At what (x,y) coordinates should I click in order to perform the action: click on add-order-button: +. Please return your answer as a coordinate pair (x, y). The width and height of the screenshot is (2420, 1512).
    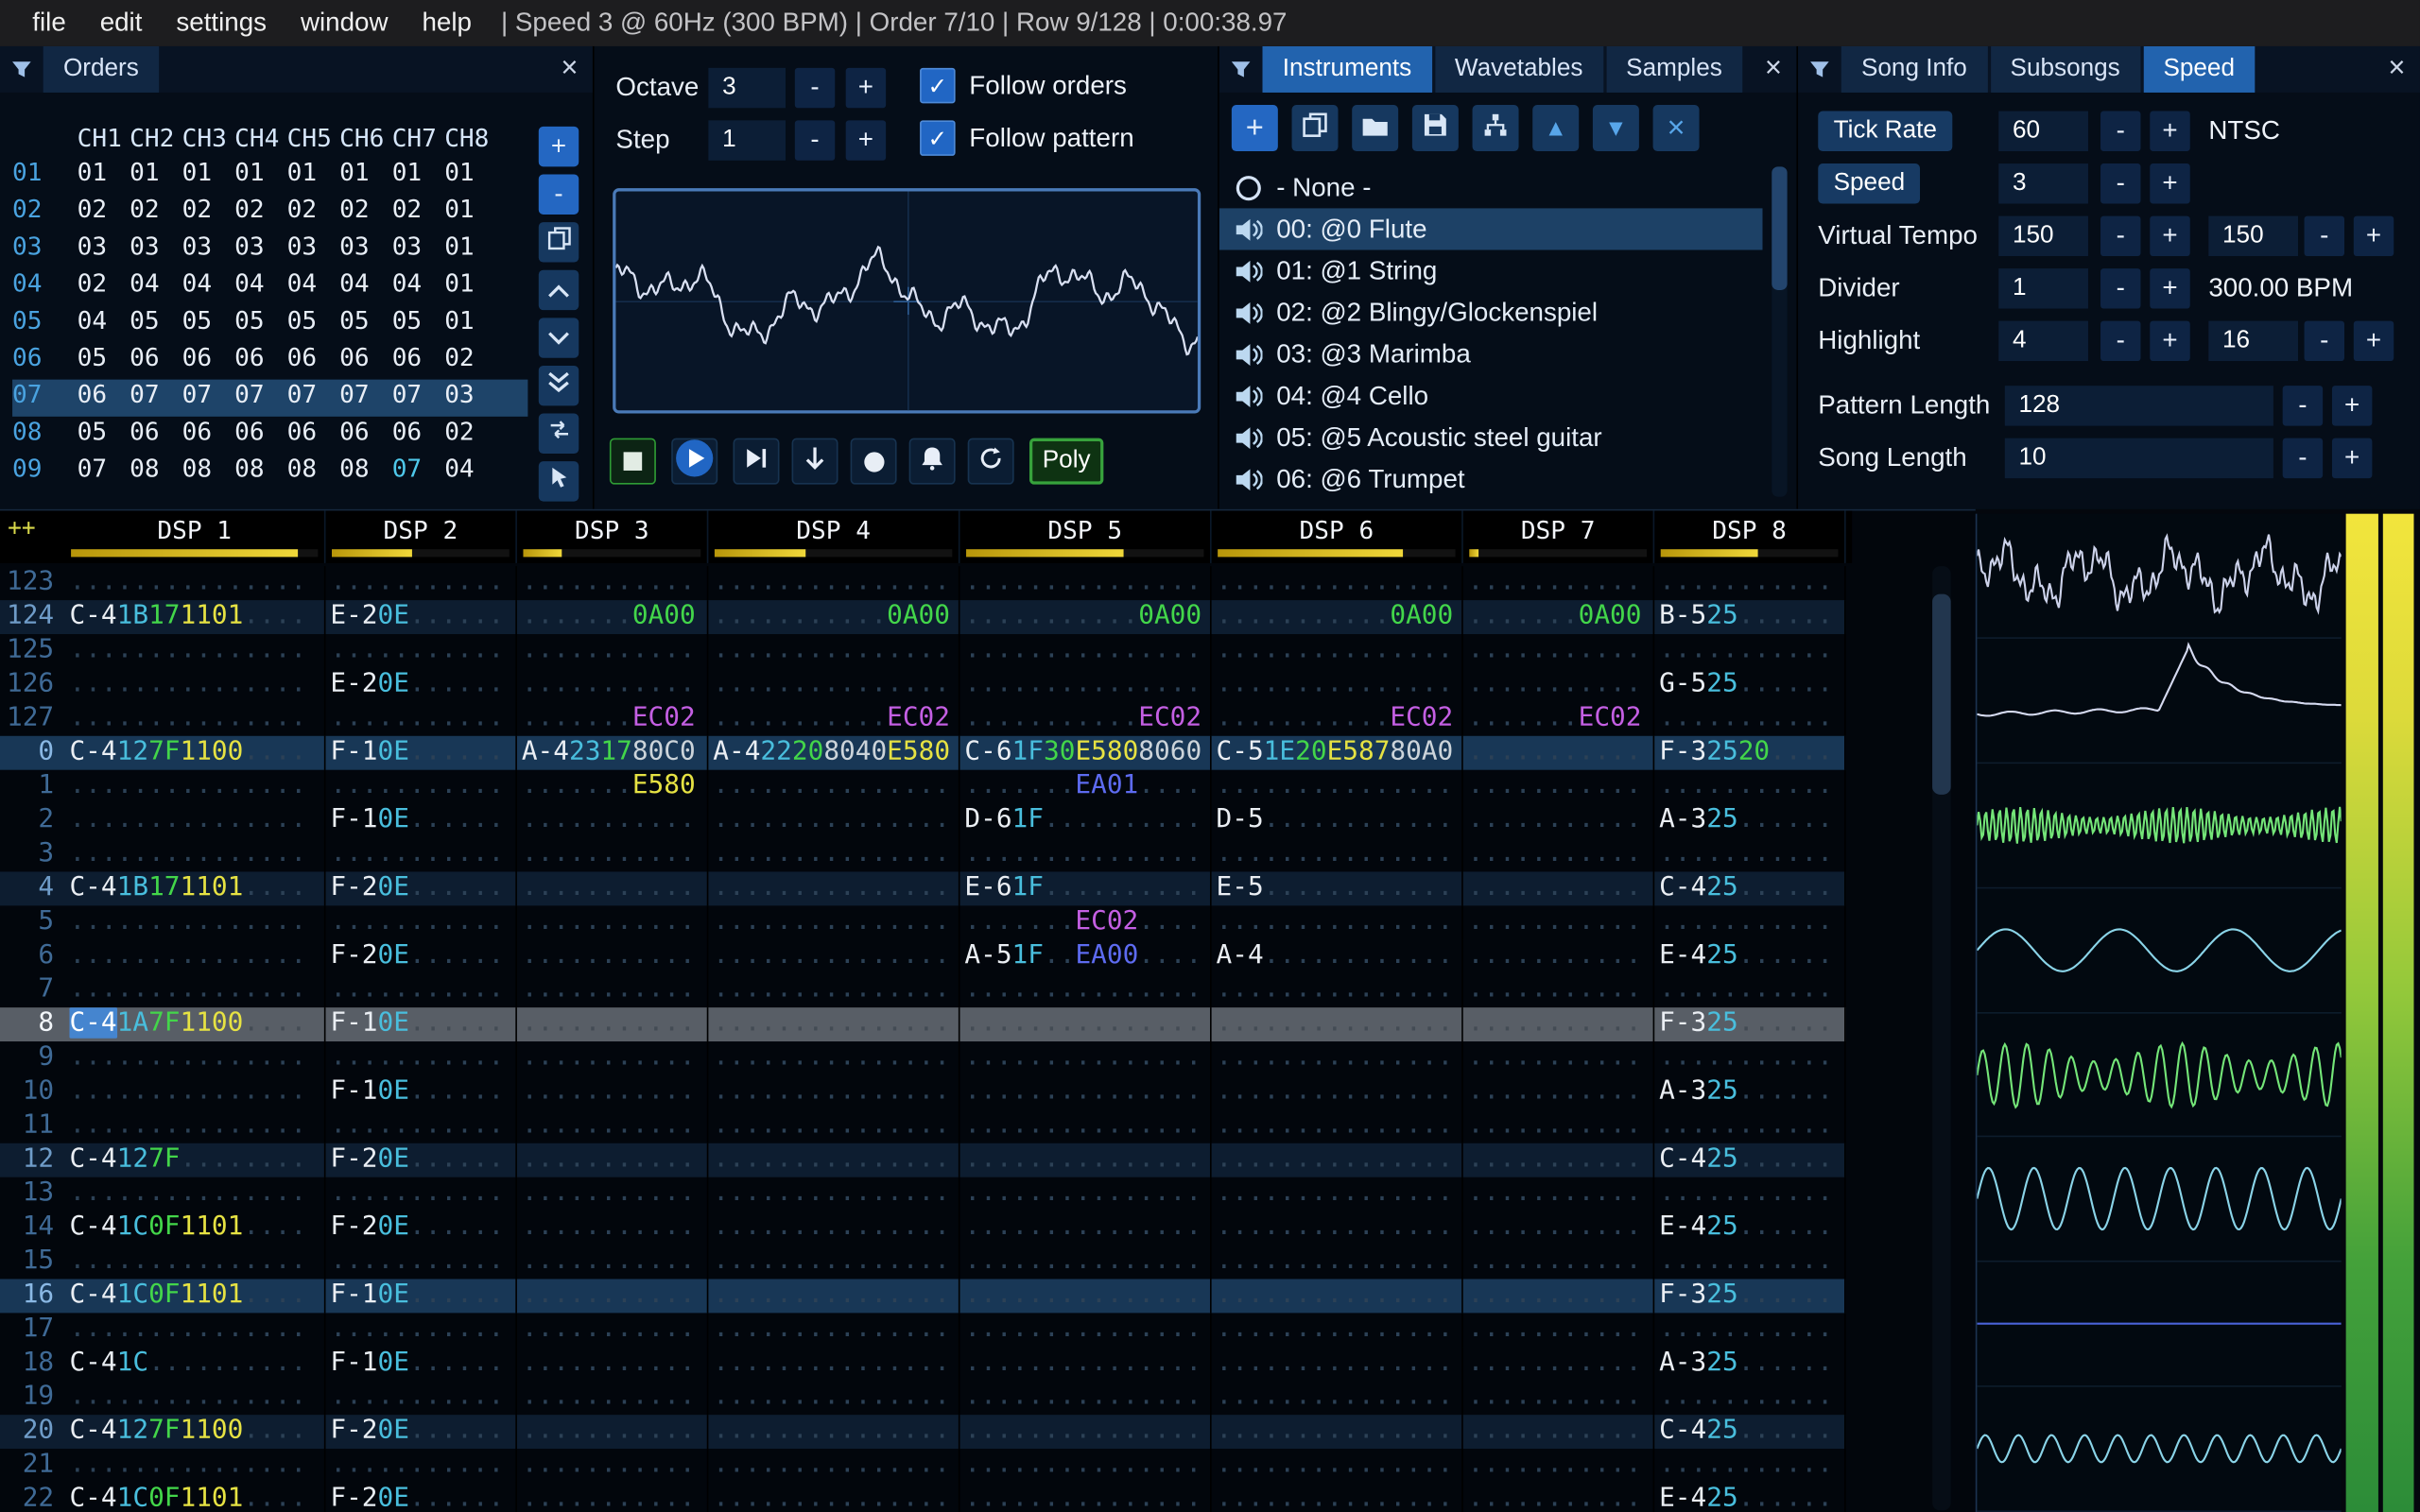
    Looking at the image, I should click on (558, 146).